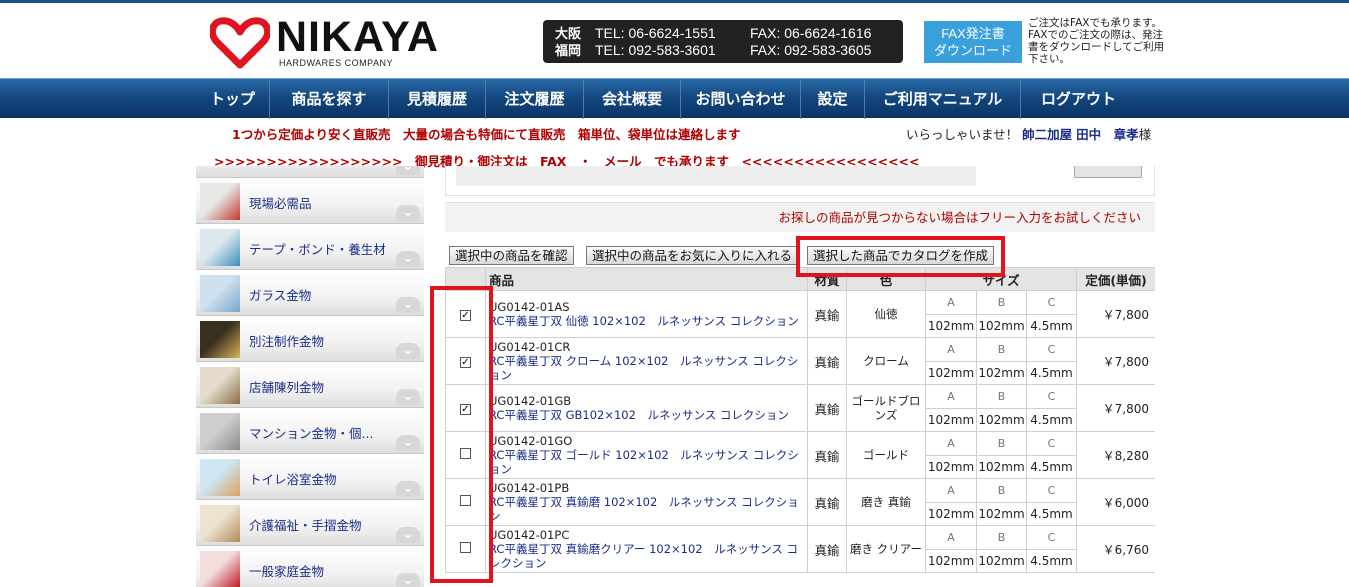  Describe the element at coordinates (800, 217) in the screenshot. I see `free-input-hint: お探しの商品が見つからない場合はフリー入力をお試しください` at that location.